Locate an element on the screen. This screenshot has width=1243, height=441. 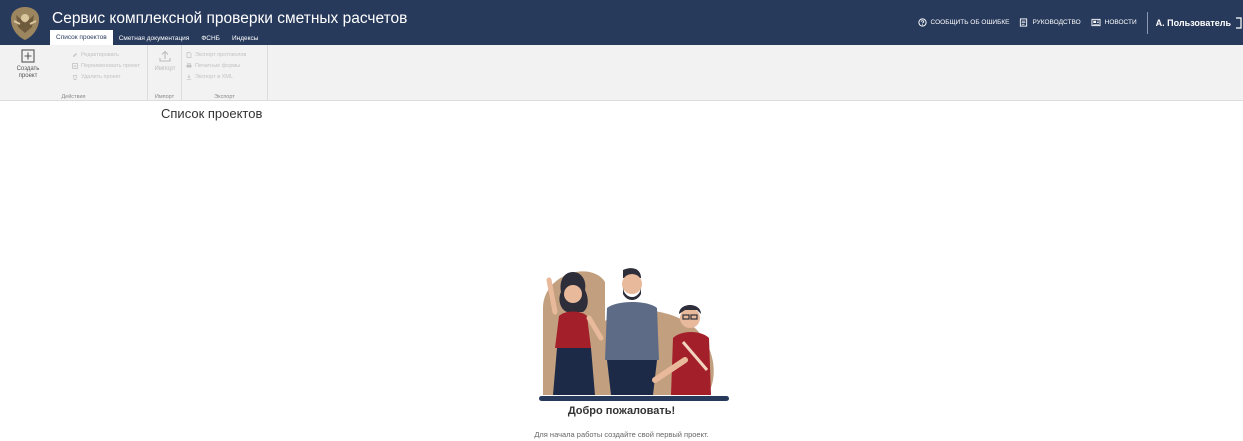
news-link: НОВОСТИ is located at coordinates (1114, 22).